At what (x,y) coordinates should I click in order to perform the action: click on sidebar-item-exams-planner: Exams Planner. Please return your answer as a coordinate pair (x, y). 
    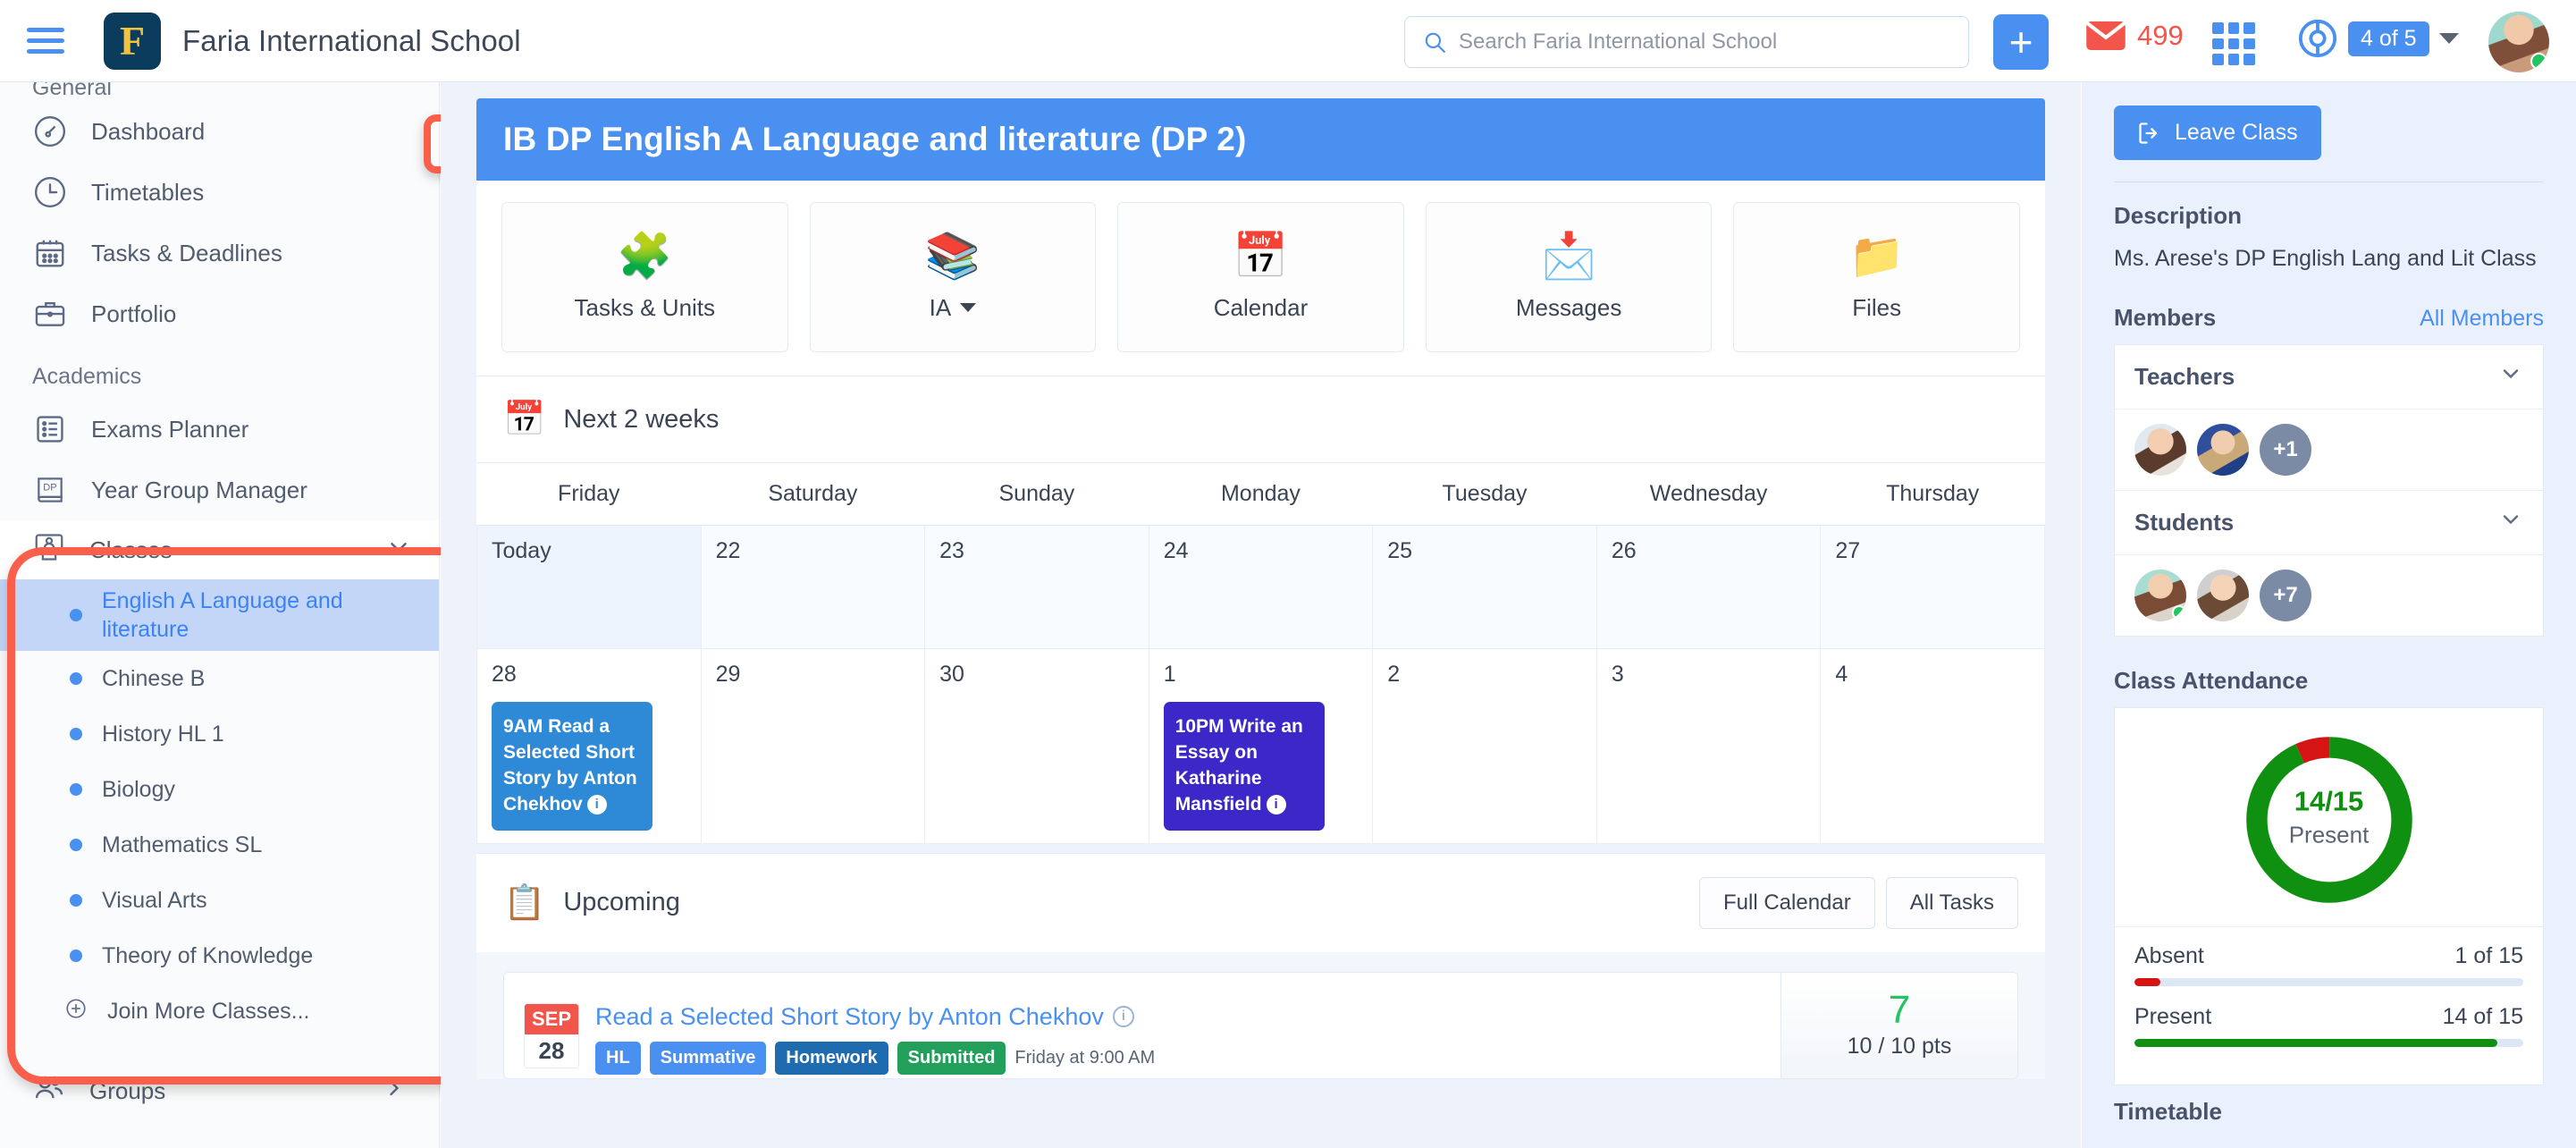
    Looking at the image, I should click on (220, 429).